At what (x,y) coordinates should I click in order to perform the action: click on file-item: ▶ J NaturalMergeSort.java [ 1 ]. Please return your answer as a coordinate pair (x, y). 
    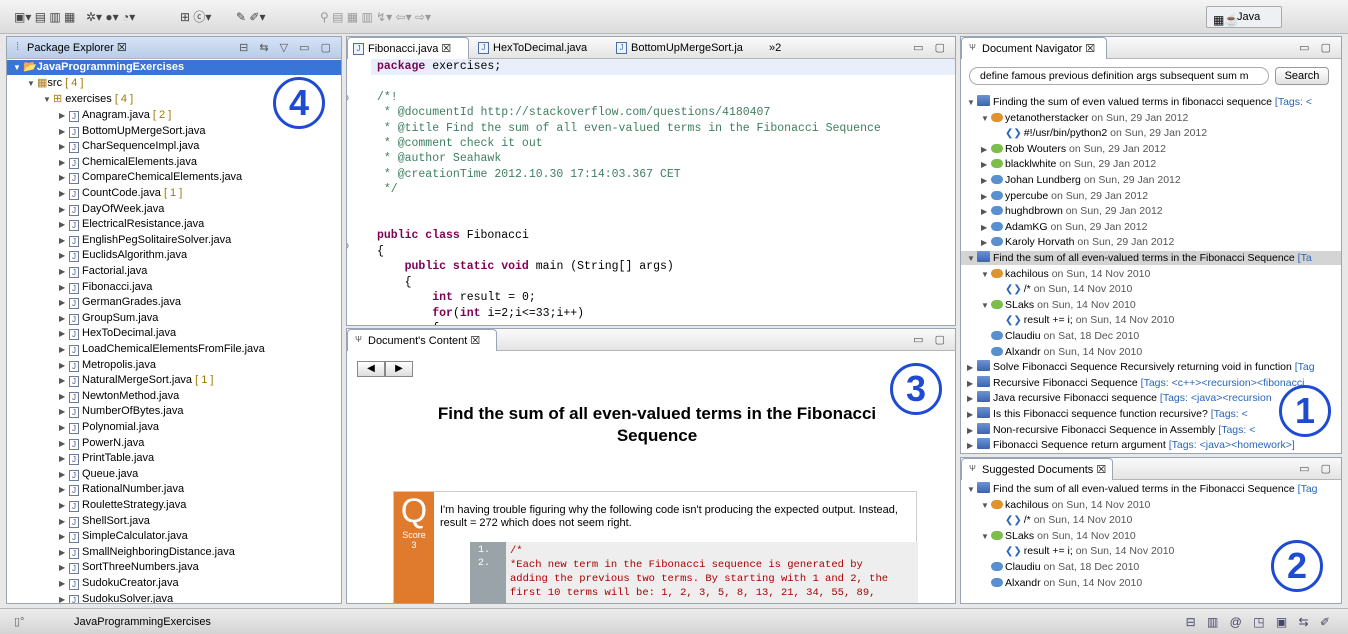
    Looking at the image, I should click on (136, 380).